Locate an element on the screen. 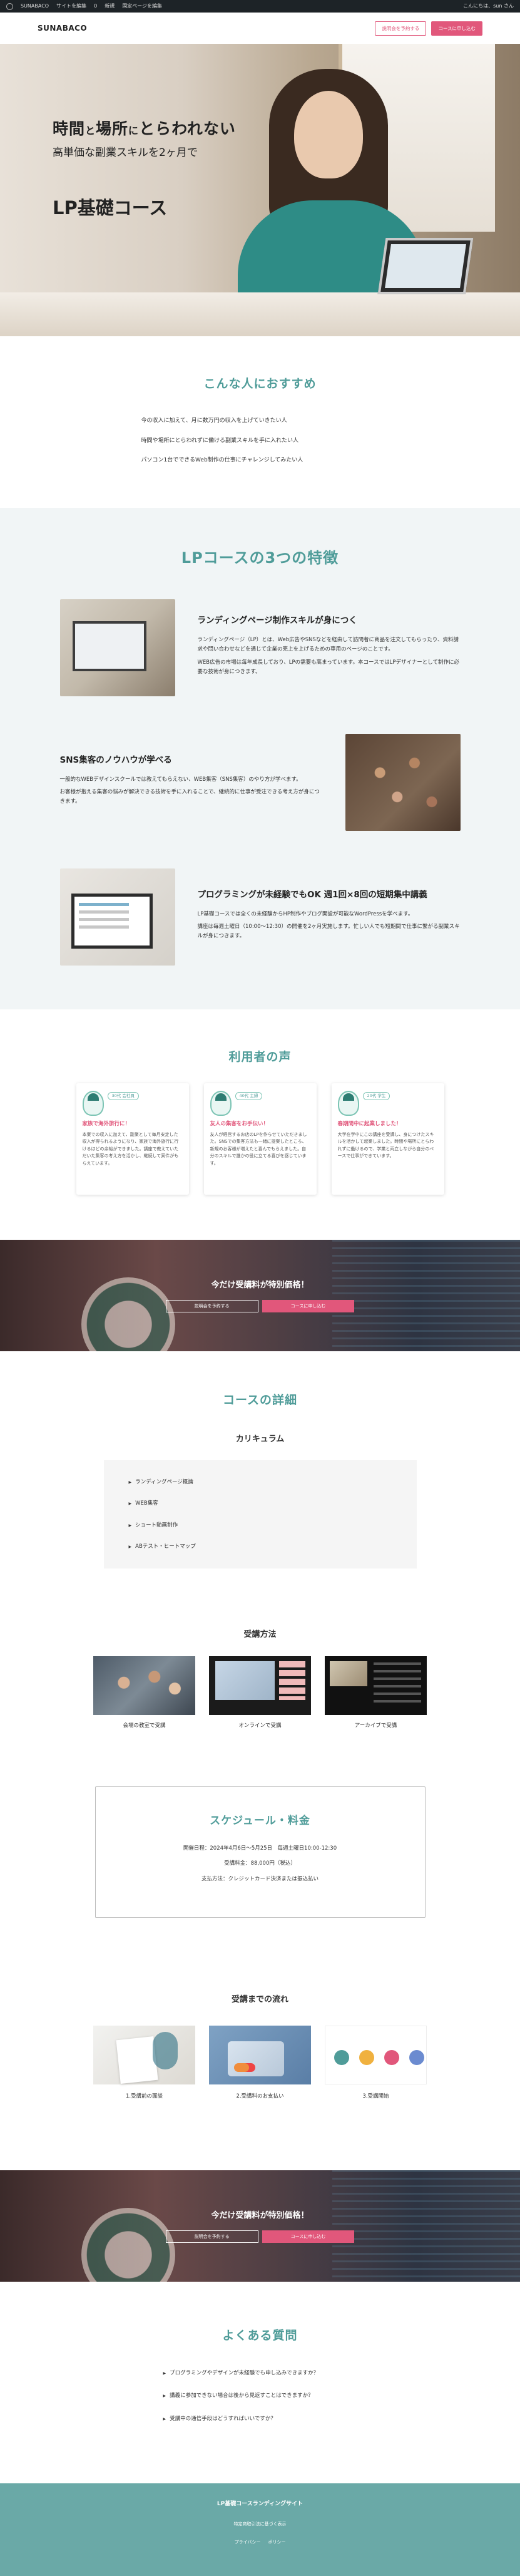  admin-comments-link: 0 is located at coordinates (95, 7).